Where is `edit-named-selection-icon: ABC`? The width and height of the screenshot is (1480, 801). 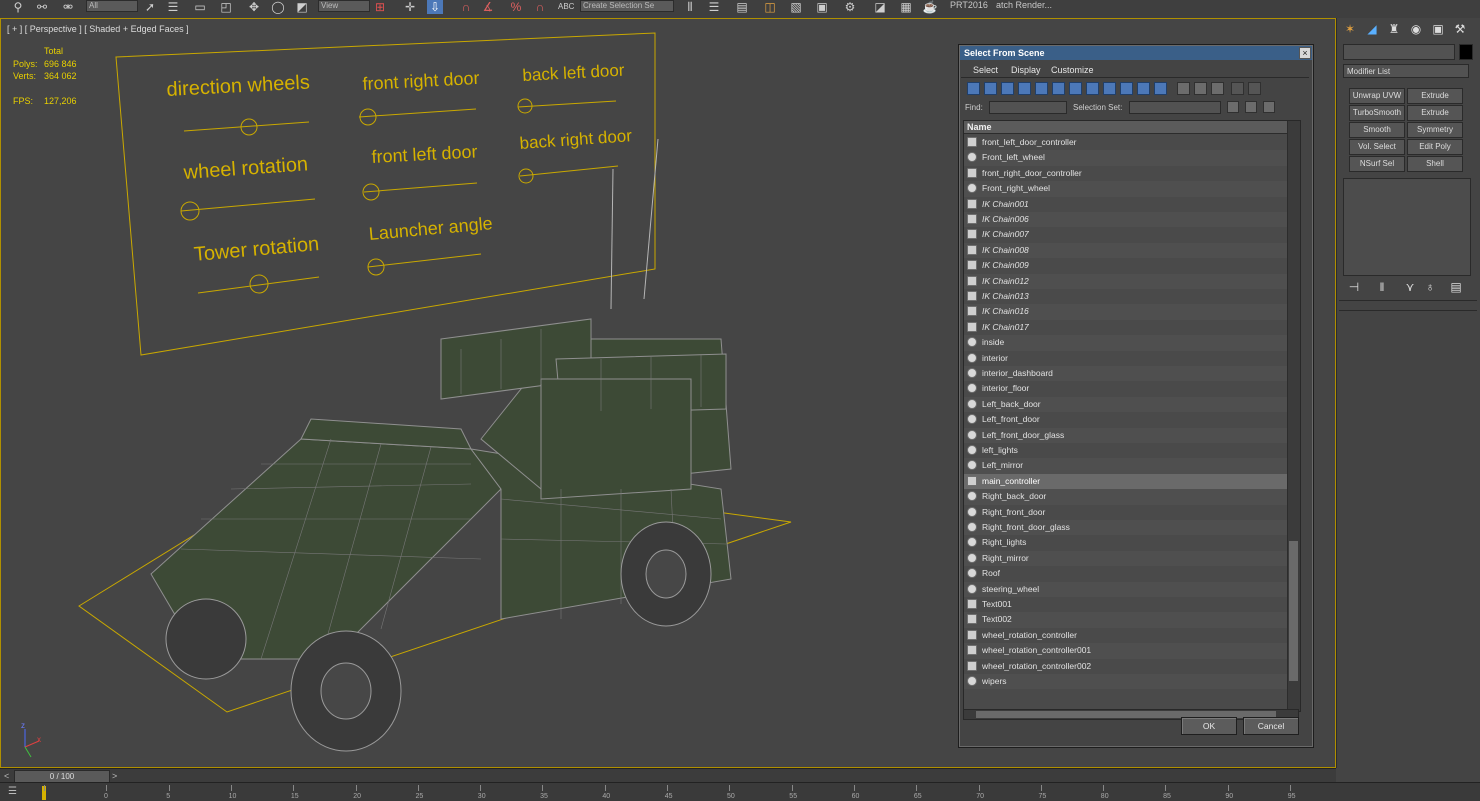
edit-named-selection-icon: ABC is located at coordinates (566, 7).